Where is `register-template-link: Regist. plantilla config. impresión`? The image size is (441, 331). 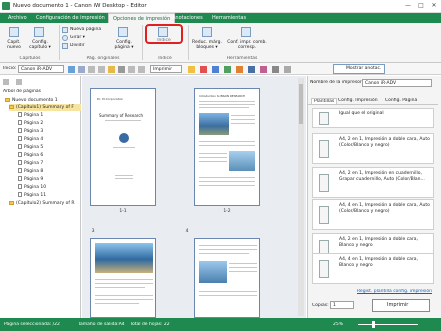 register-template-link: Regist. plantilla config. impresión is located at coordinates (394, 291).